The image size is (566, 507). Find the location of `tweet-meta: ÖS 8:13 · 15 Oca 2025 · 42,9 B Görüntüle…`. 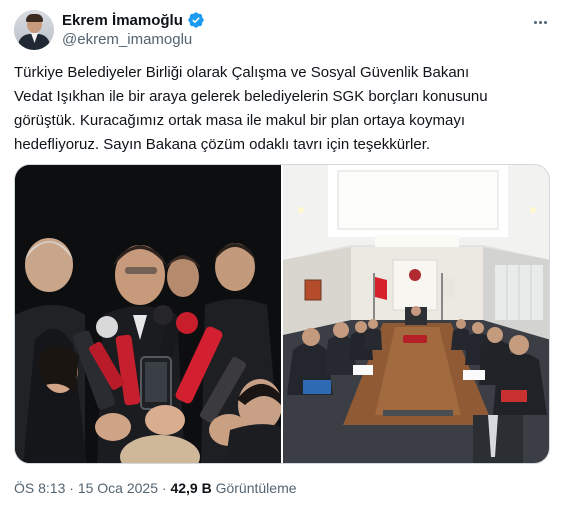

tweet-meta: ÖS 8:13 · 15 Oca 2025 · 42,9 B Görüntüle… is located at coordinates (155, 488).